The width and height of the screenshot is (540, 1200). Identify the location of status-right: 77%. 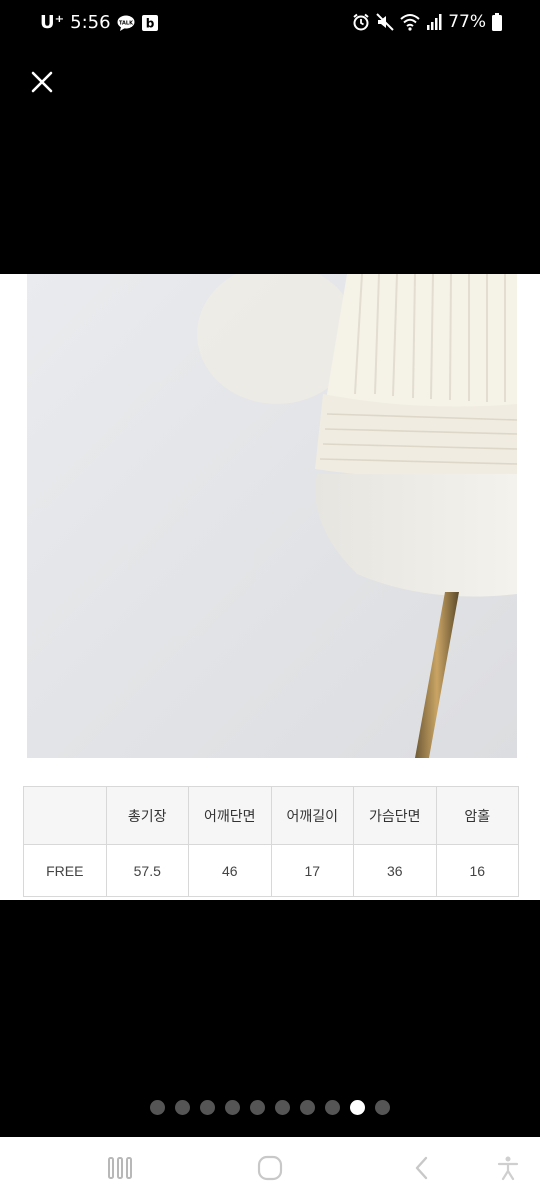
(427, 22).